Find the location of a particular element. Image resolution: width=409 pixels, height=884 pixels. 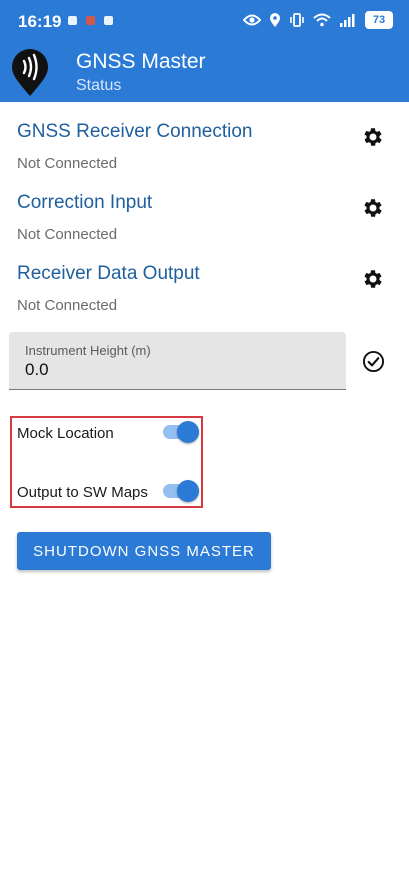

signal-icon is located at coordinates (347, 20).